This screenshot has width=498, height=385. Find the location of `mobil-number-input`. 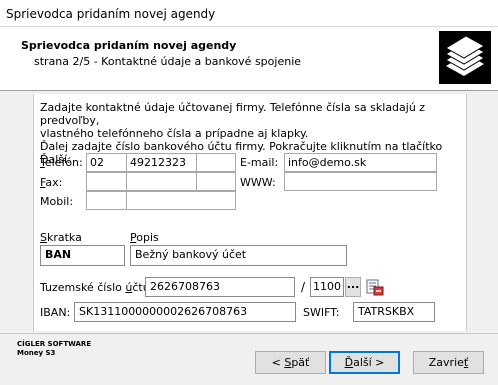

mobil-number-input is located at coordinates (181, 200).